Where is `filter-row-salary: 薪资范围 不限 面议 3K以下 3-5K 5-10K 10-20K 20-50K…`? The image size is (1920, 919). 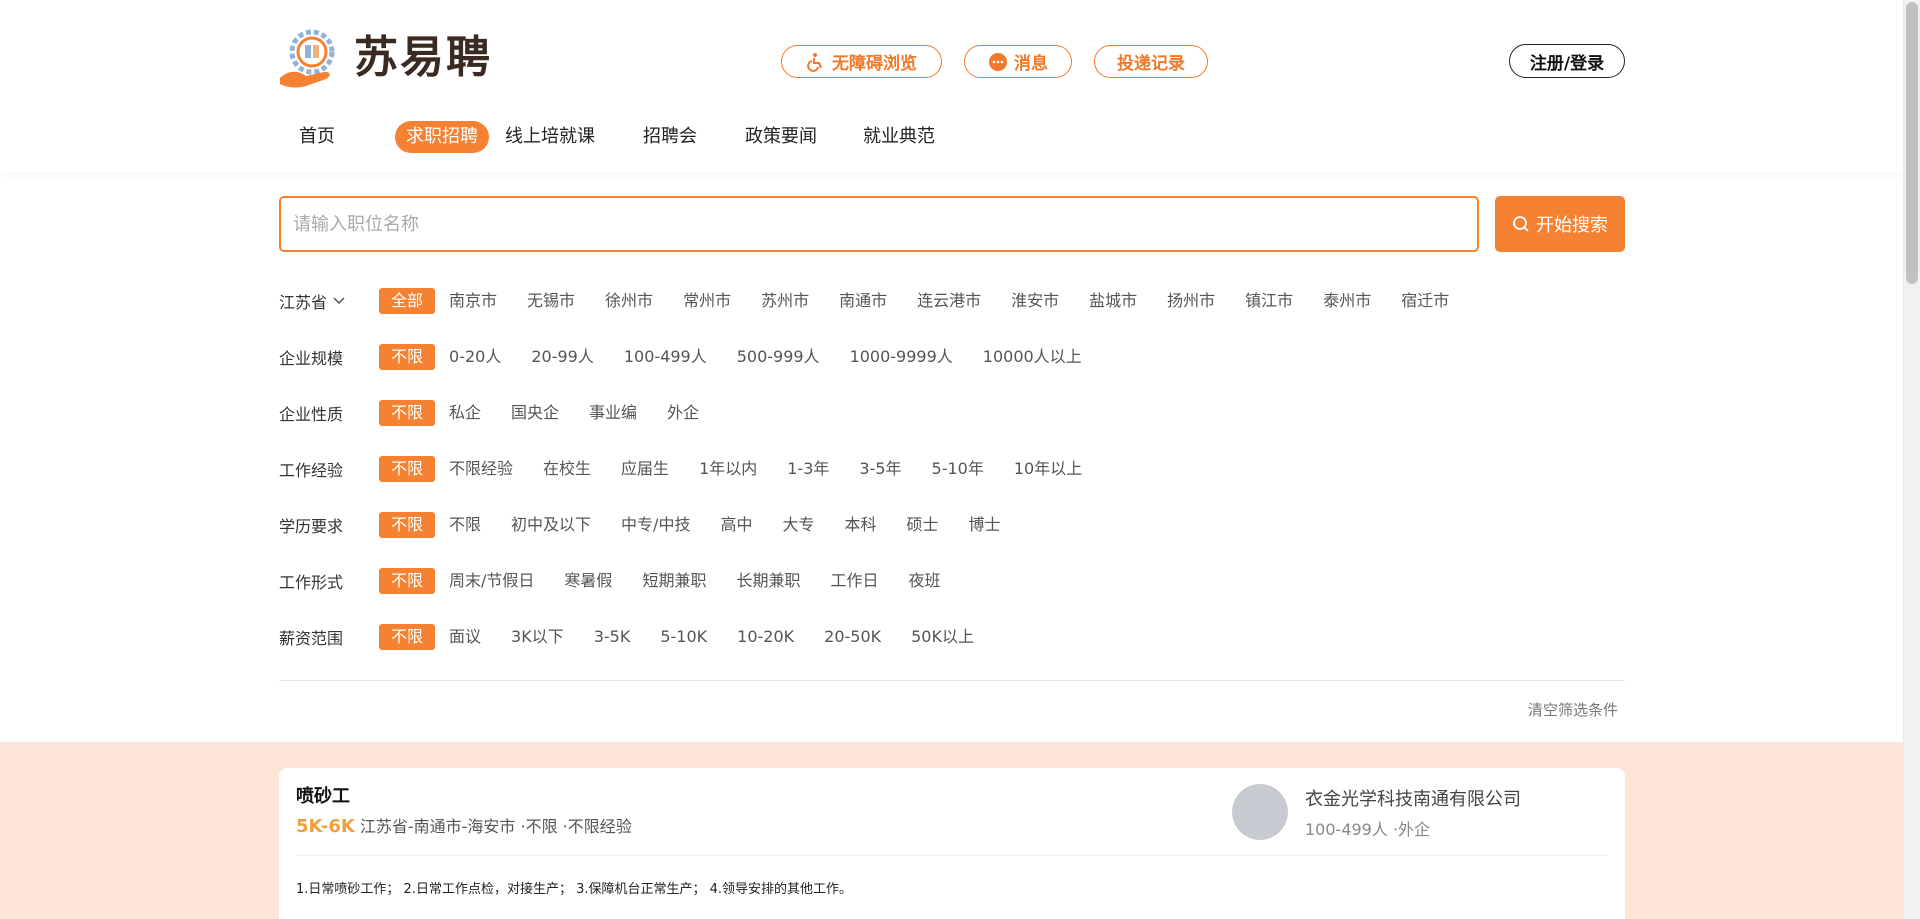
filter-row-salary: 薪资范围 不限 面议 3K以下 3-5K 5-10K 10-20K 20-50K… is located at coordinates (641, 637).